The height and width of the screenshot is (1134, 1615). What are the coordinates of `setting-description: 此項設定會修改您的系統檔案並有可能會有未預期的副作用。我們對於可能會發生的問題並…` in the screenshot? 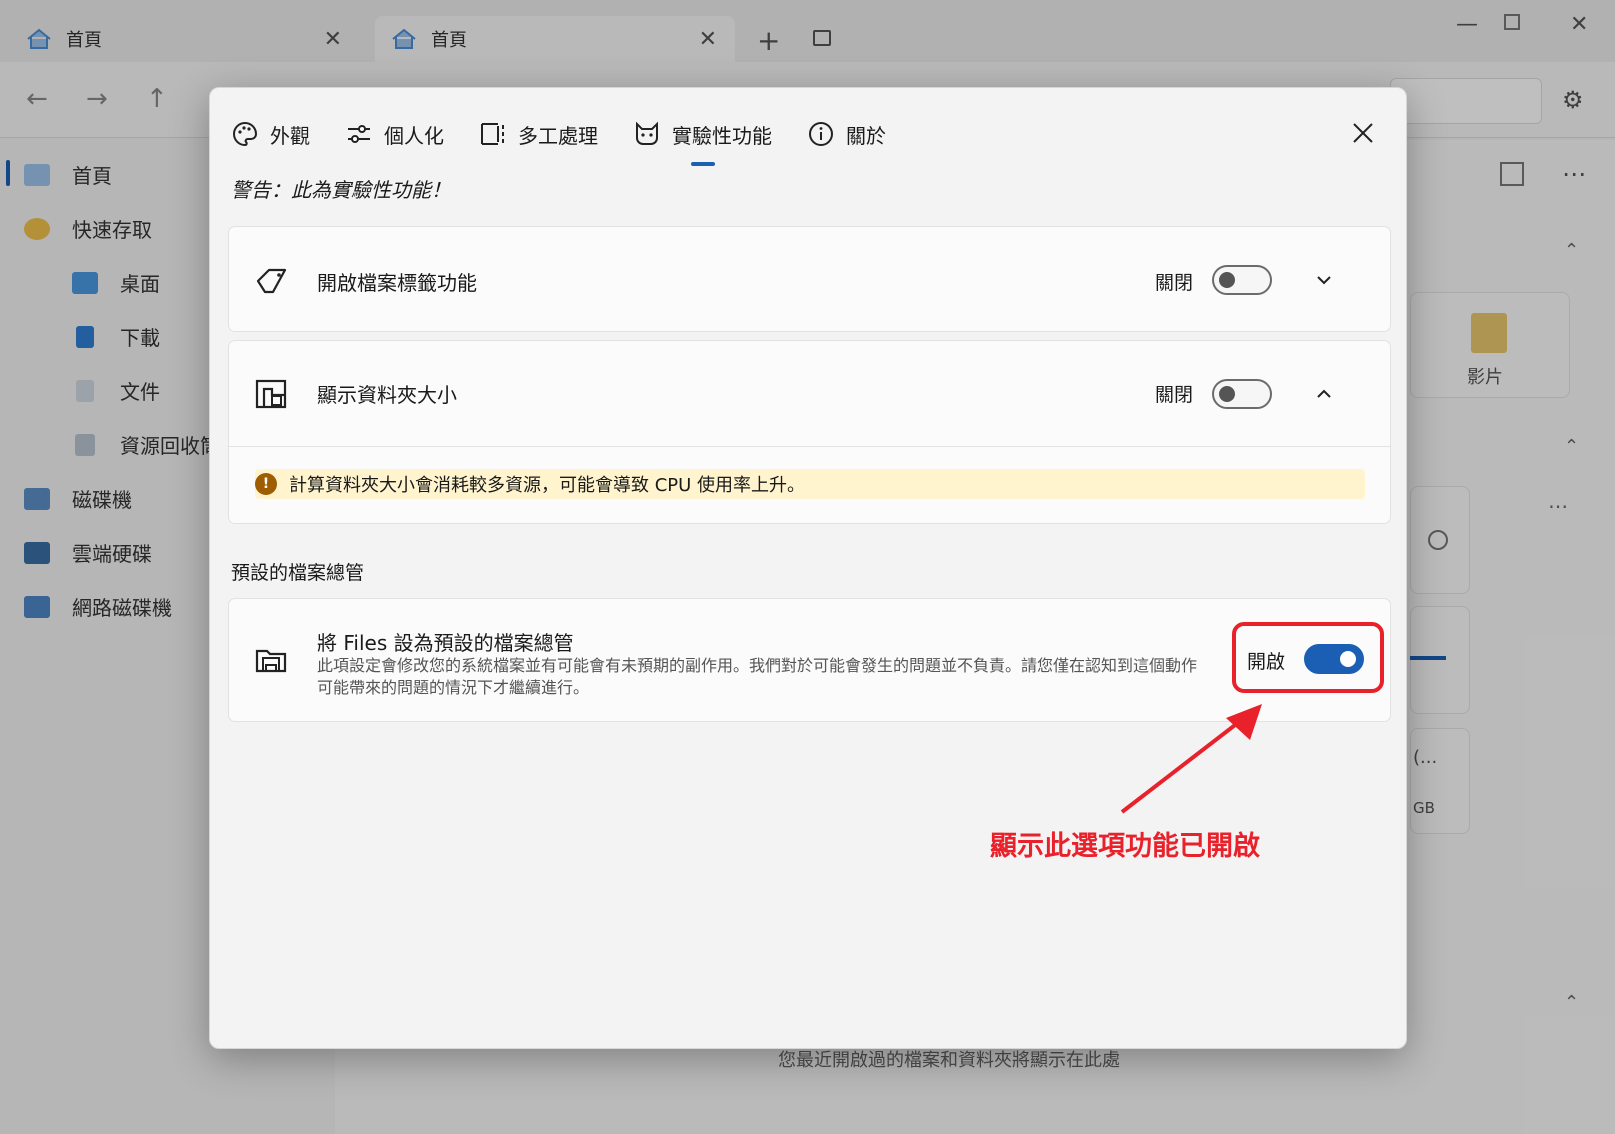 It's located at (757, 676).